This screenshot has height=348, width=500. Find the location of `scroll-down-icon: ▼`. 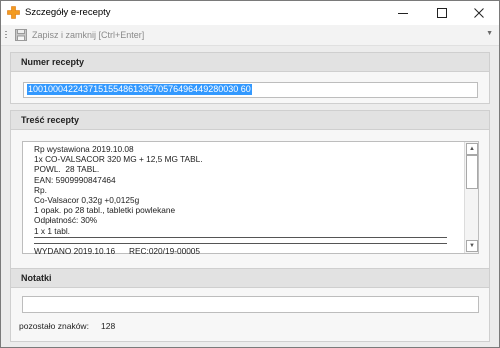

scroll-down-icon: ▼ is located at coordinates (472, 246).